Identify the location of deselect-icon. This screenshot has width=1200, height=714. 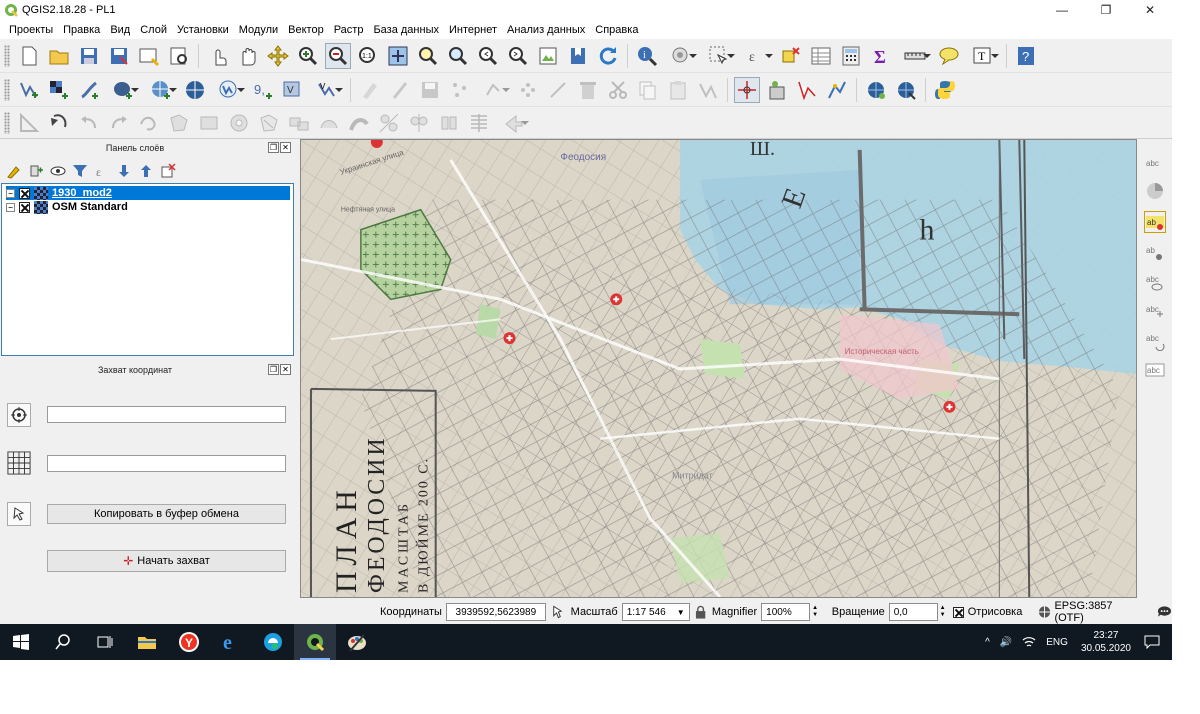
(791, 56).